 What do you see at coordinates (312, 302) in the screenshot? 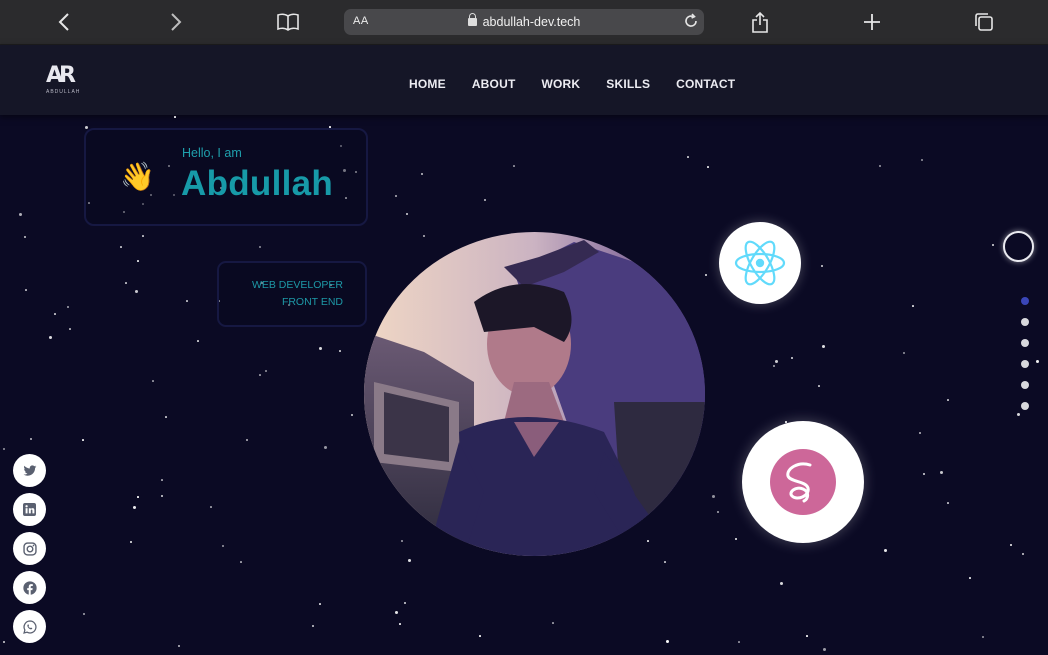
I see `role-line-2: FRONT END` at bounding box center [312, 302].